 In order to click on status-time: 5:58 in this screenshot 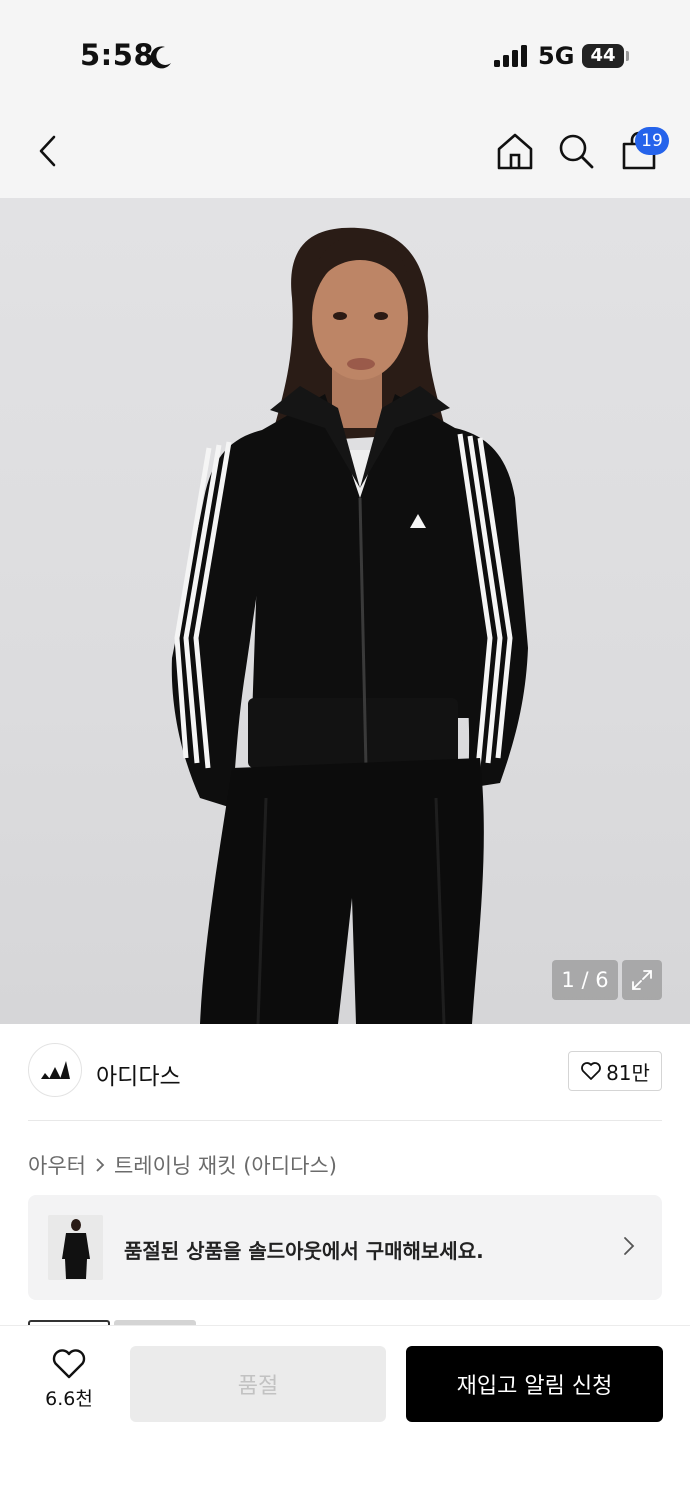, I will do `click(117, 55)`.